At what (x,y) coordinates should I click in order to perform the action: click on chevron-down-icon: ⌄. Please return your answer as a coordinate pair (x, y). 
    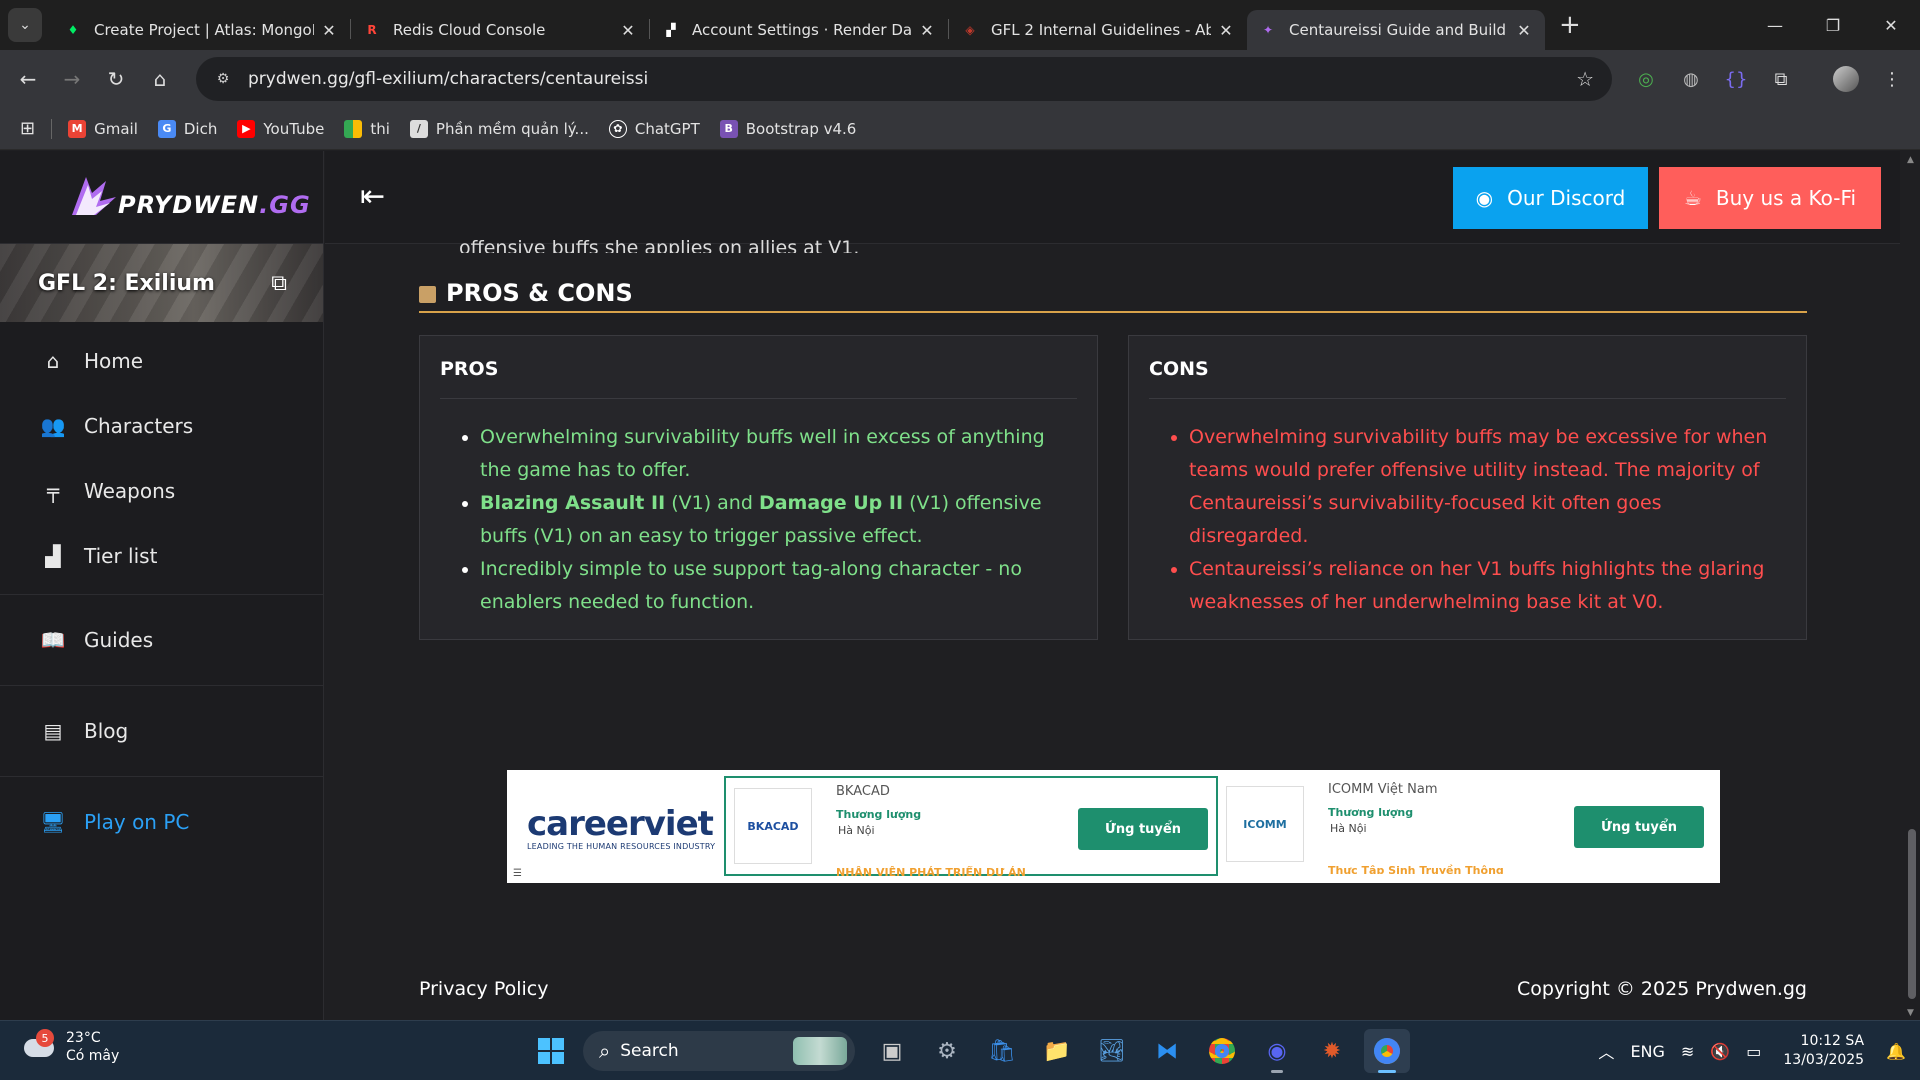
    Looking at the image, I should click on (25, 25).